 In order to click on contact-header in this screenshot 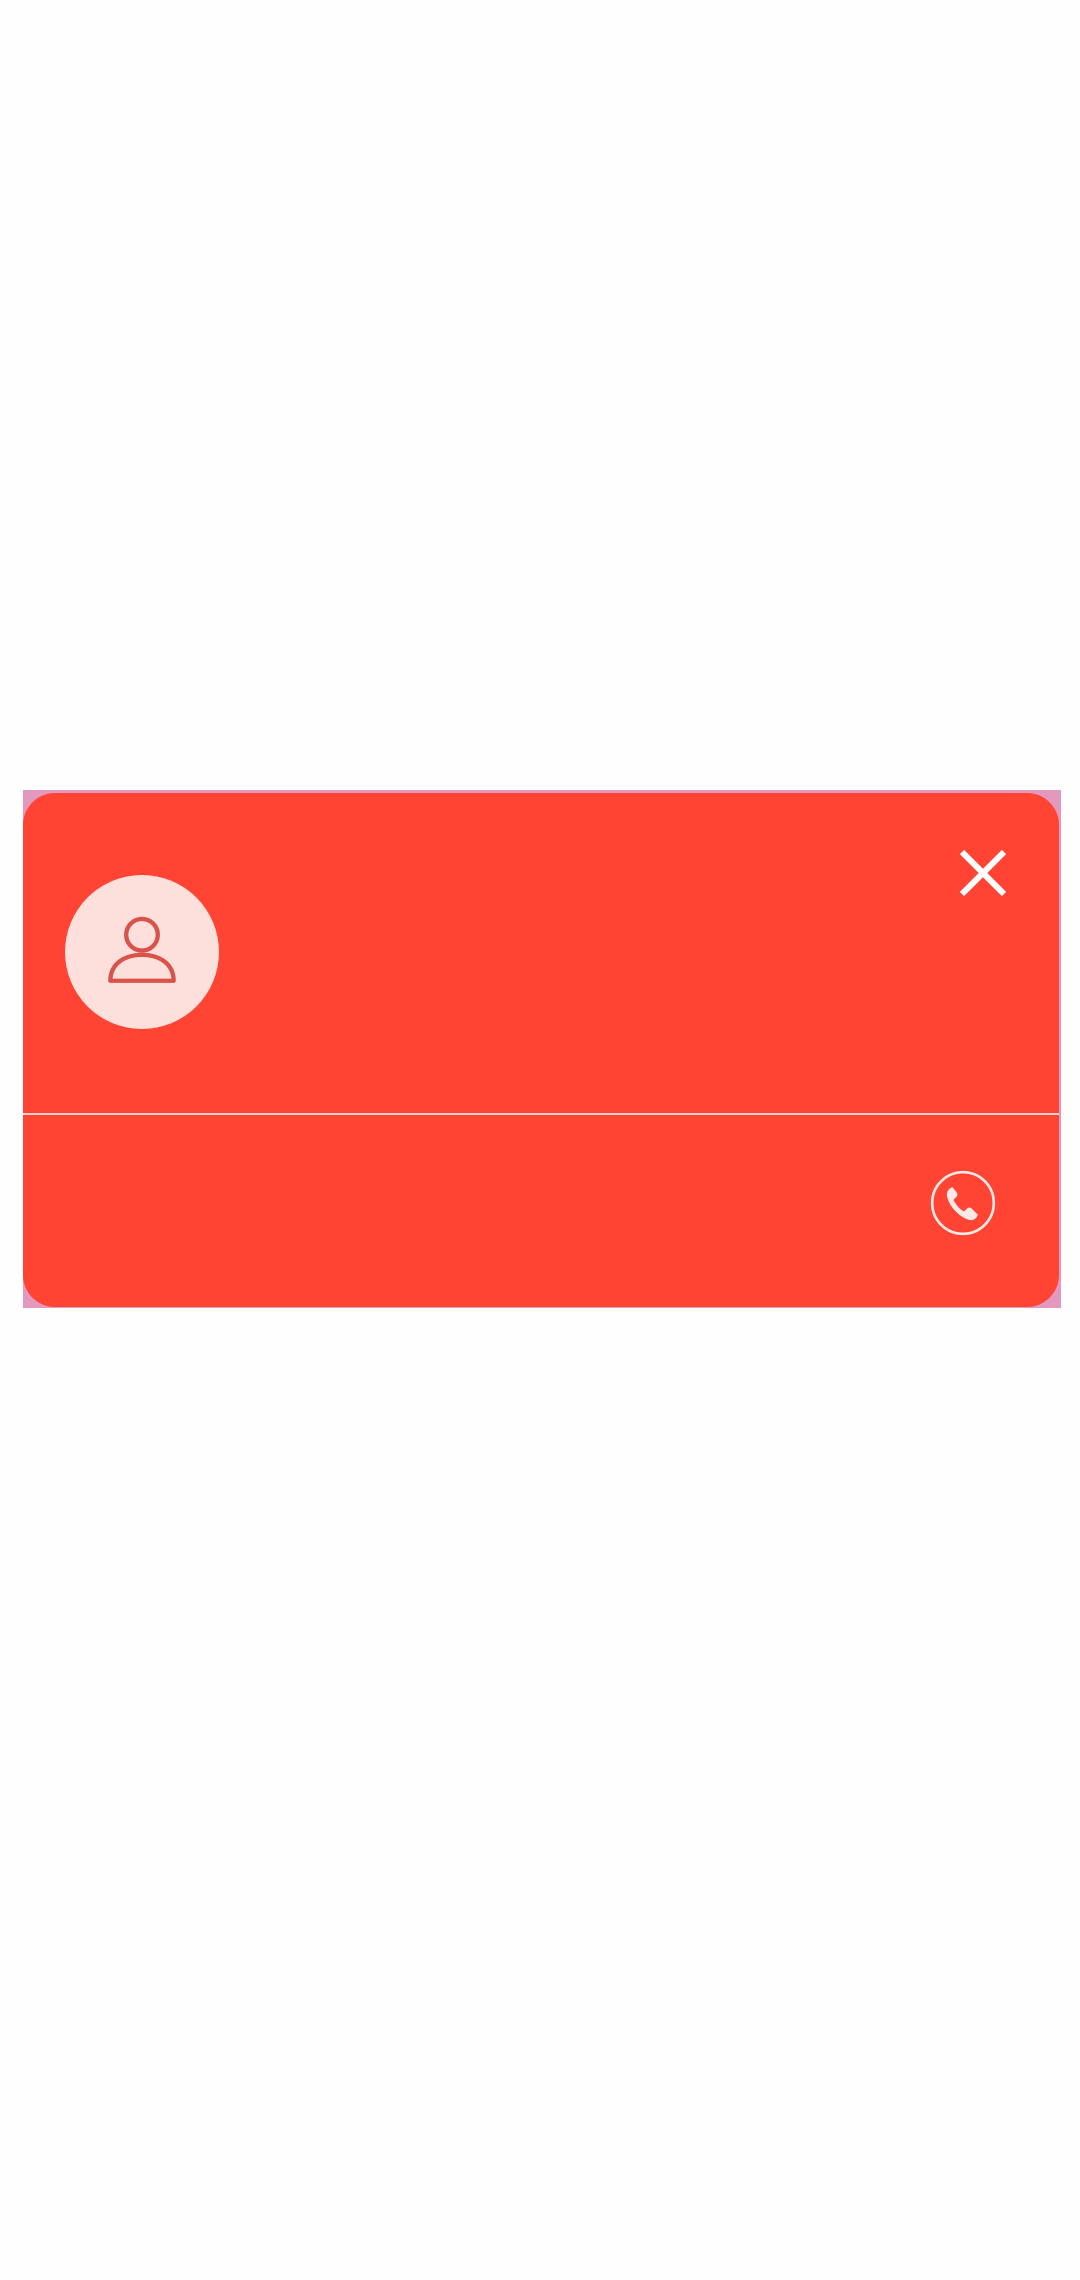, I will do `click(541, 953)`.